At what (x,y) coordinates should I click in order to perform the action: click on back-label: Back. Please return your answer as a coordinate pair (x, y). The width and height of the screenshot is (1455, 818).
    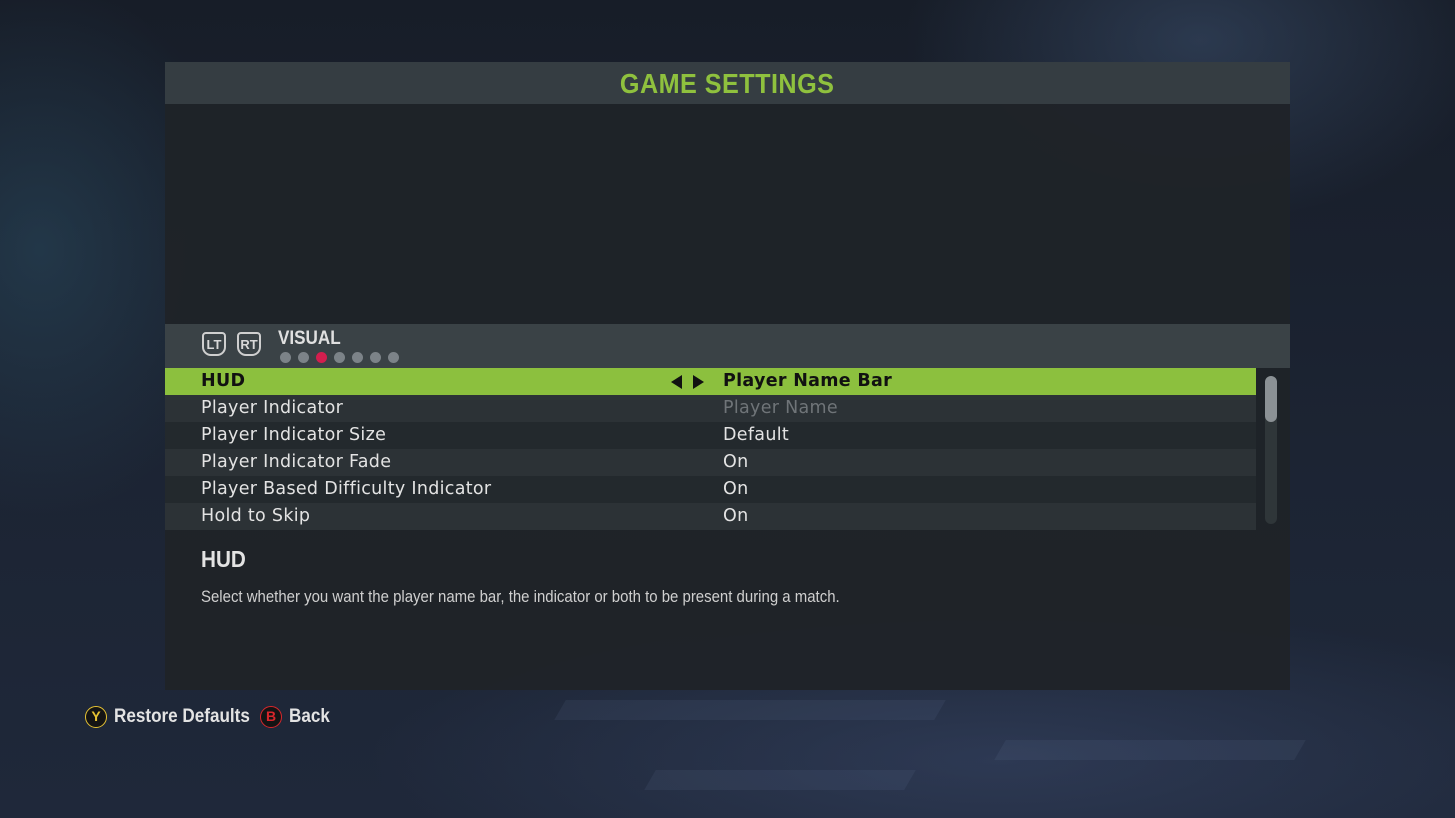
    Looking at the image, I should click on (309, 716).